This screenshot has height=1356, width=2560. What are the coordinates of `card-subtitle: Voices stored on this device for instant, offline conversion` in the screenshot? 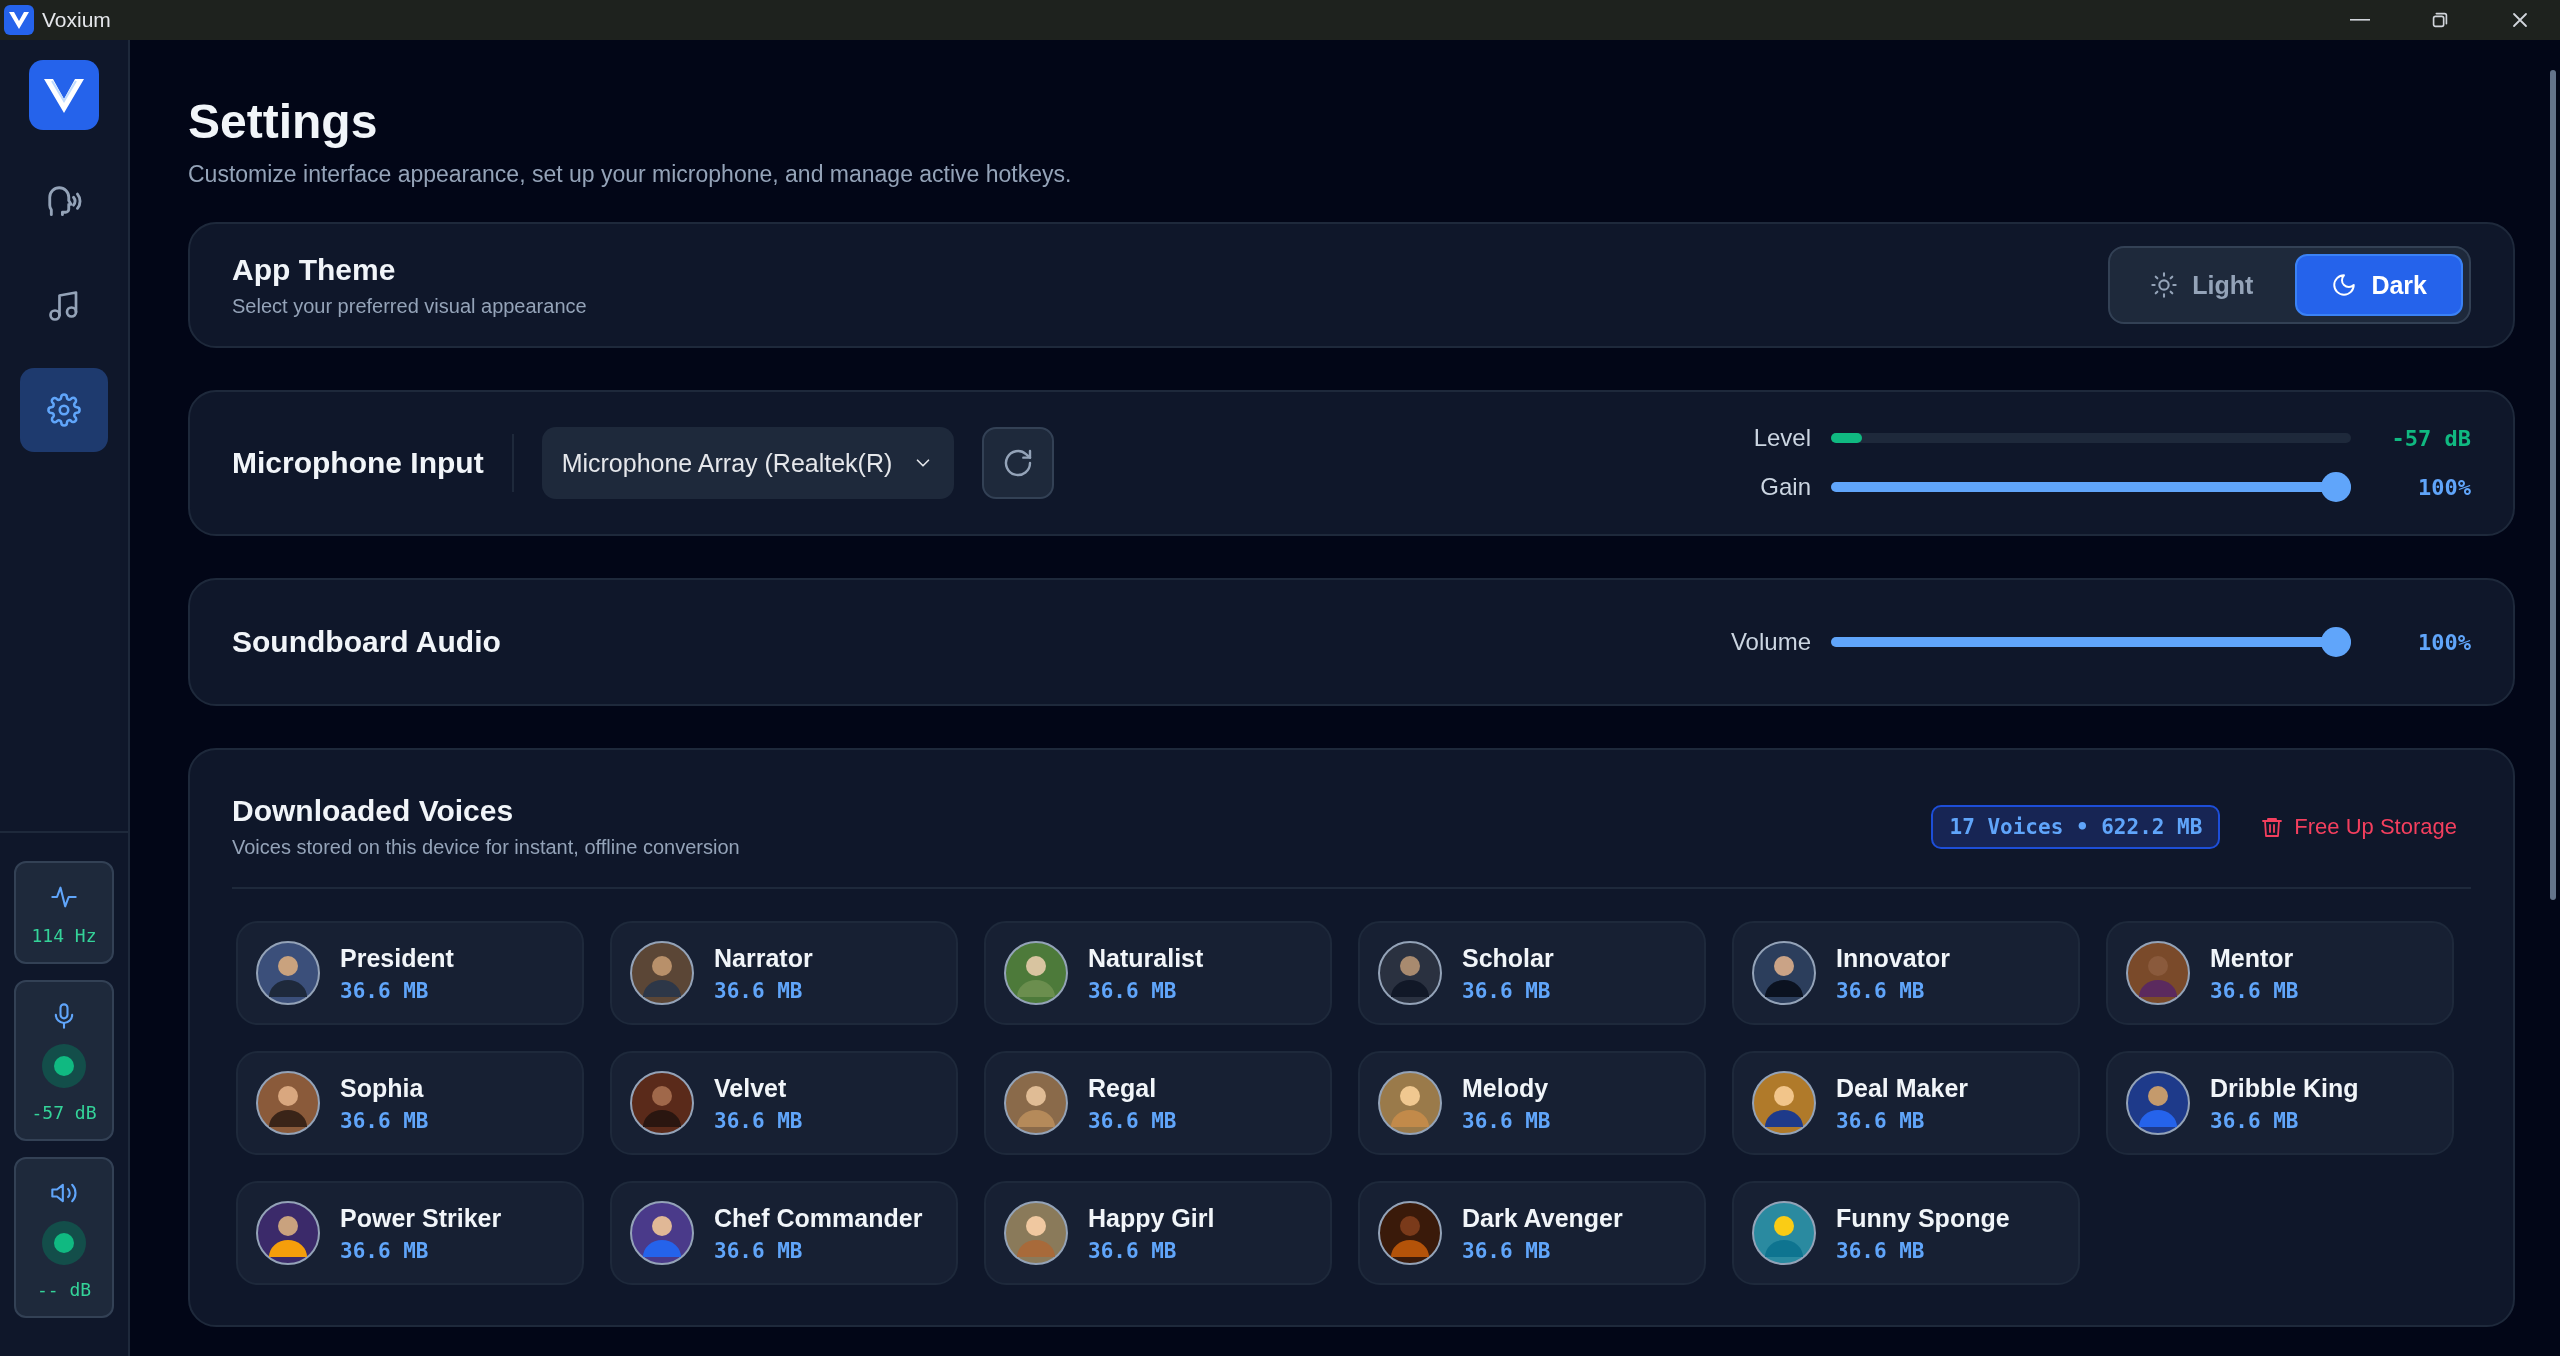 It's located at (486, 847).